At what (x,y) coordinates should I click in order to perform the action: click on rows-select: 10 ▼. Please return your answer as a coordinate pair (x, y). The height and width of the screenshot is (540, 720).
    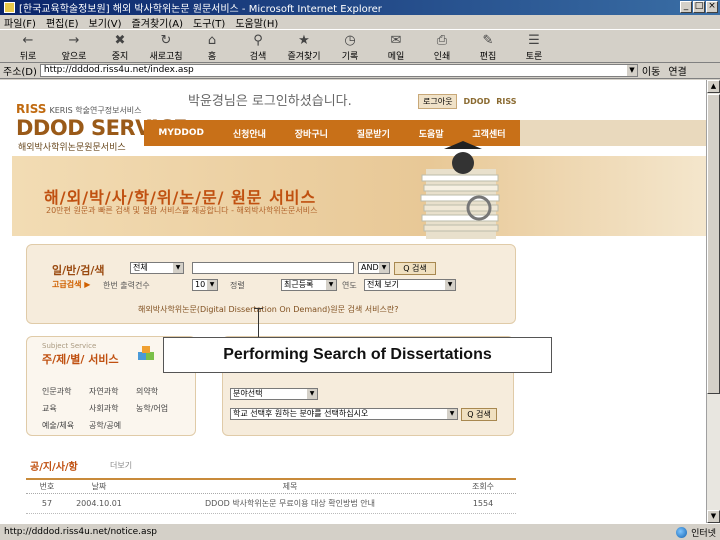
    Looking at the image, I should click on (205, 285).